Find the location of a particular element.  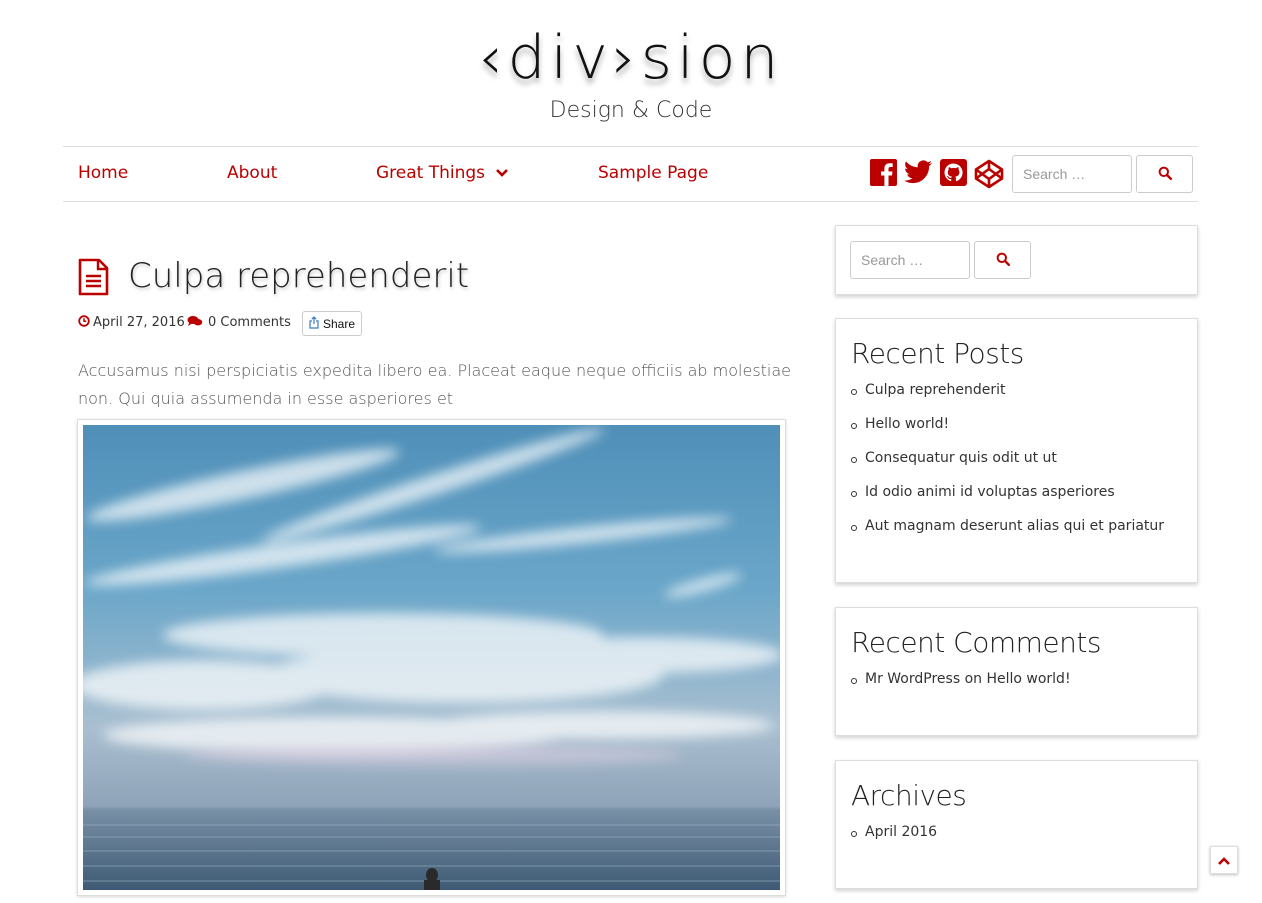

nav-item-great-things-label: Great Things is located at coordinates (431, 173).